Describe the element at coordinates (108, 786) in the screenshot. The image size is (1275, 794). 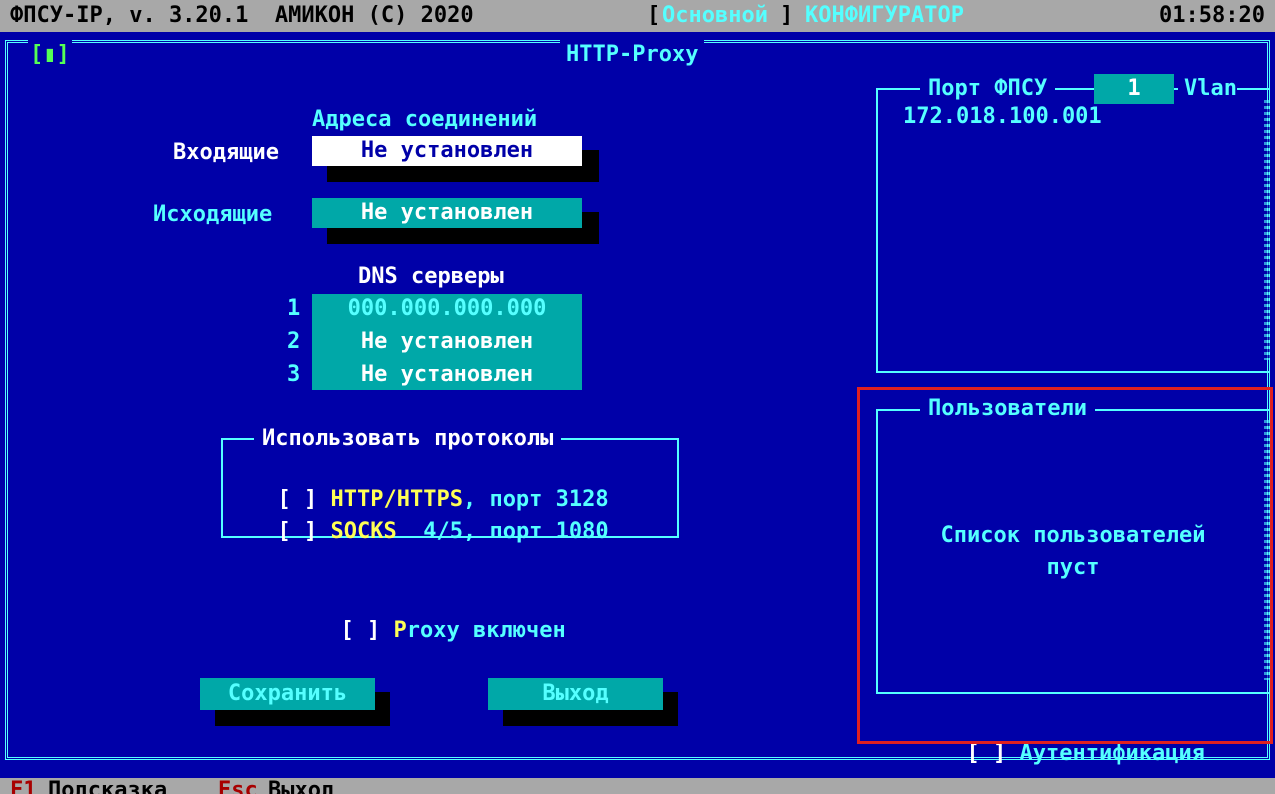
I see `f1-label: Подсказка` at that location.